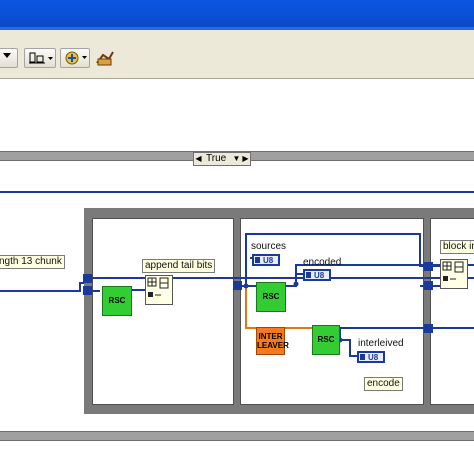 The width and height of the screenshot is (474, 474). What do you see at coordinates (317, 275) in the screenshot?
I see `encoded-indicator: U8` at bounding box center [317, 275].